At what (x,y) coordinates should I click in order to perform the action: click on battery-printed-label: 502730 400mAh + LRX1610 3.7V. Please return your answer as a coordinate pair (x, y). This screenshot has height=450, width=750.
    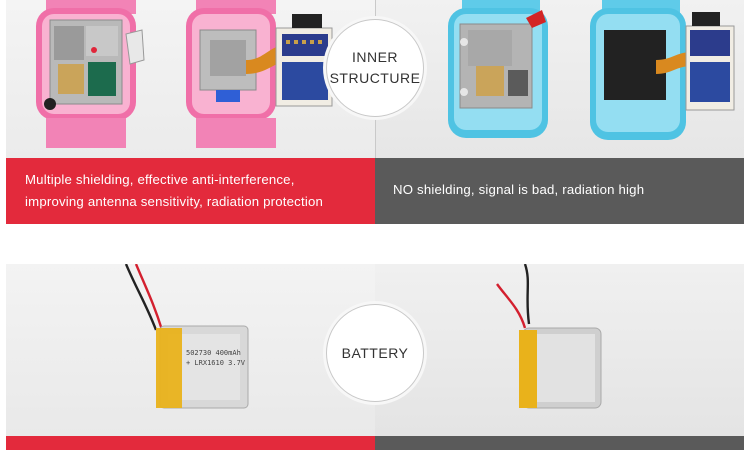
    Looking at the image, I should click on (215, 358).